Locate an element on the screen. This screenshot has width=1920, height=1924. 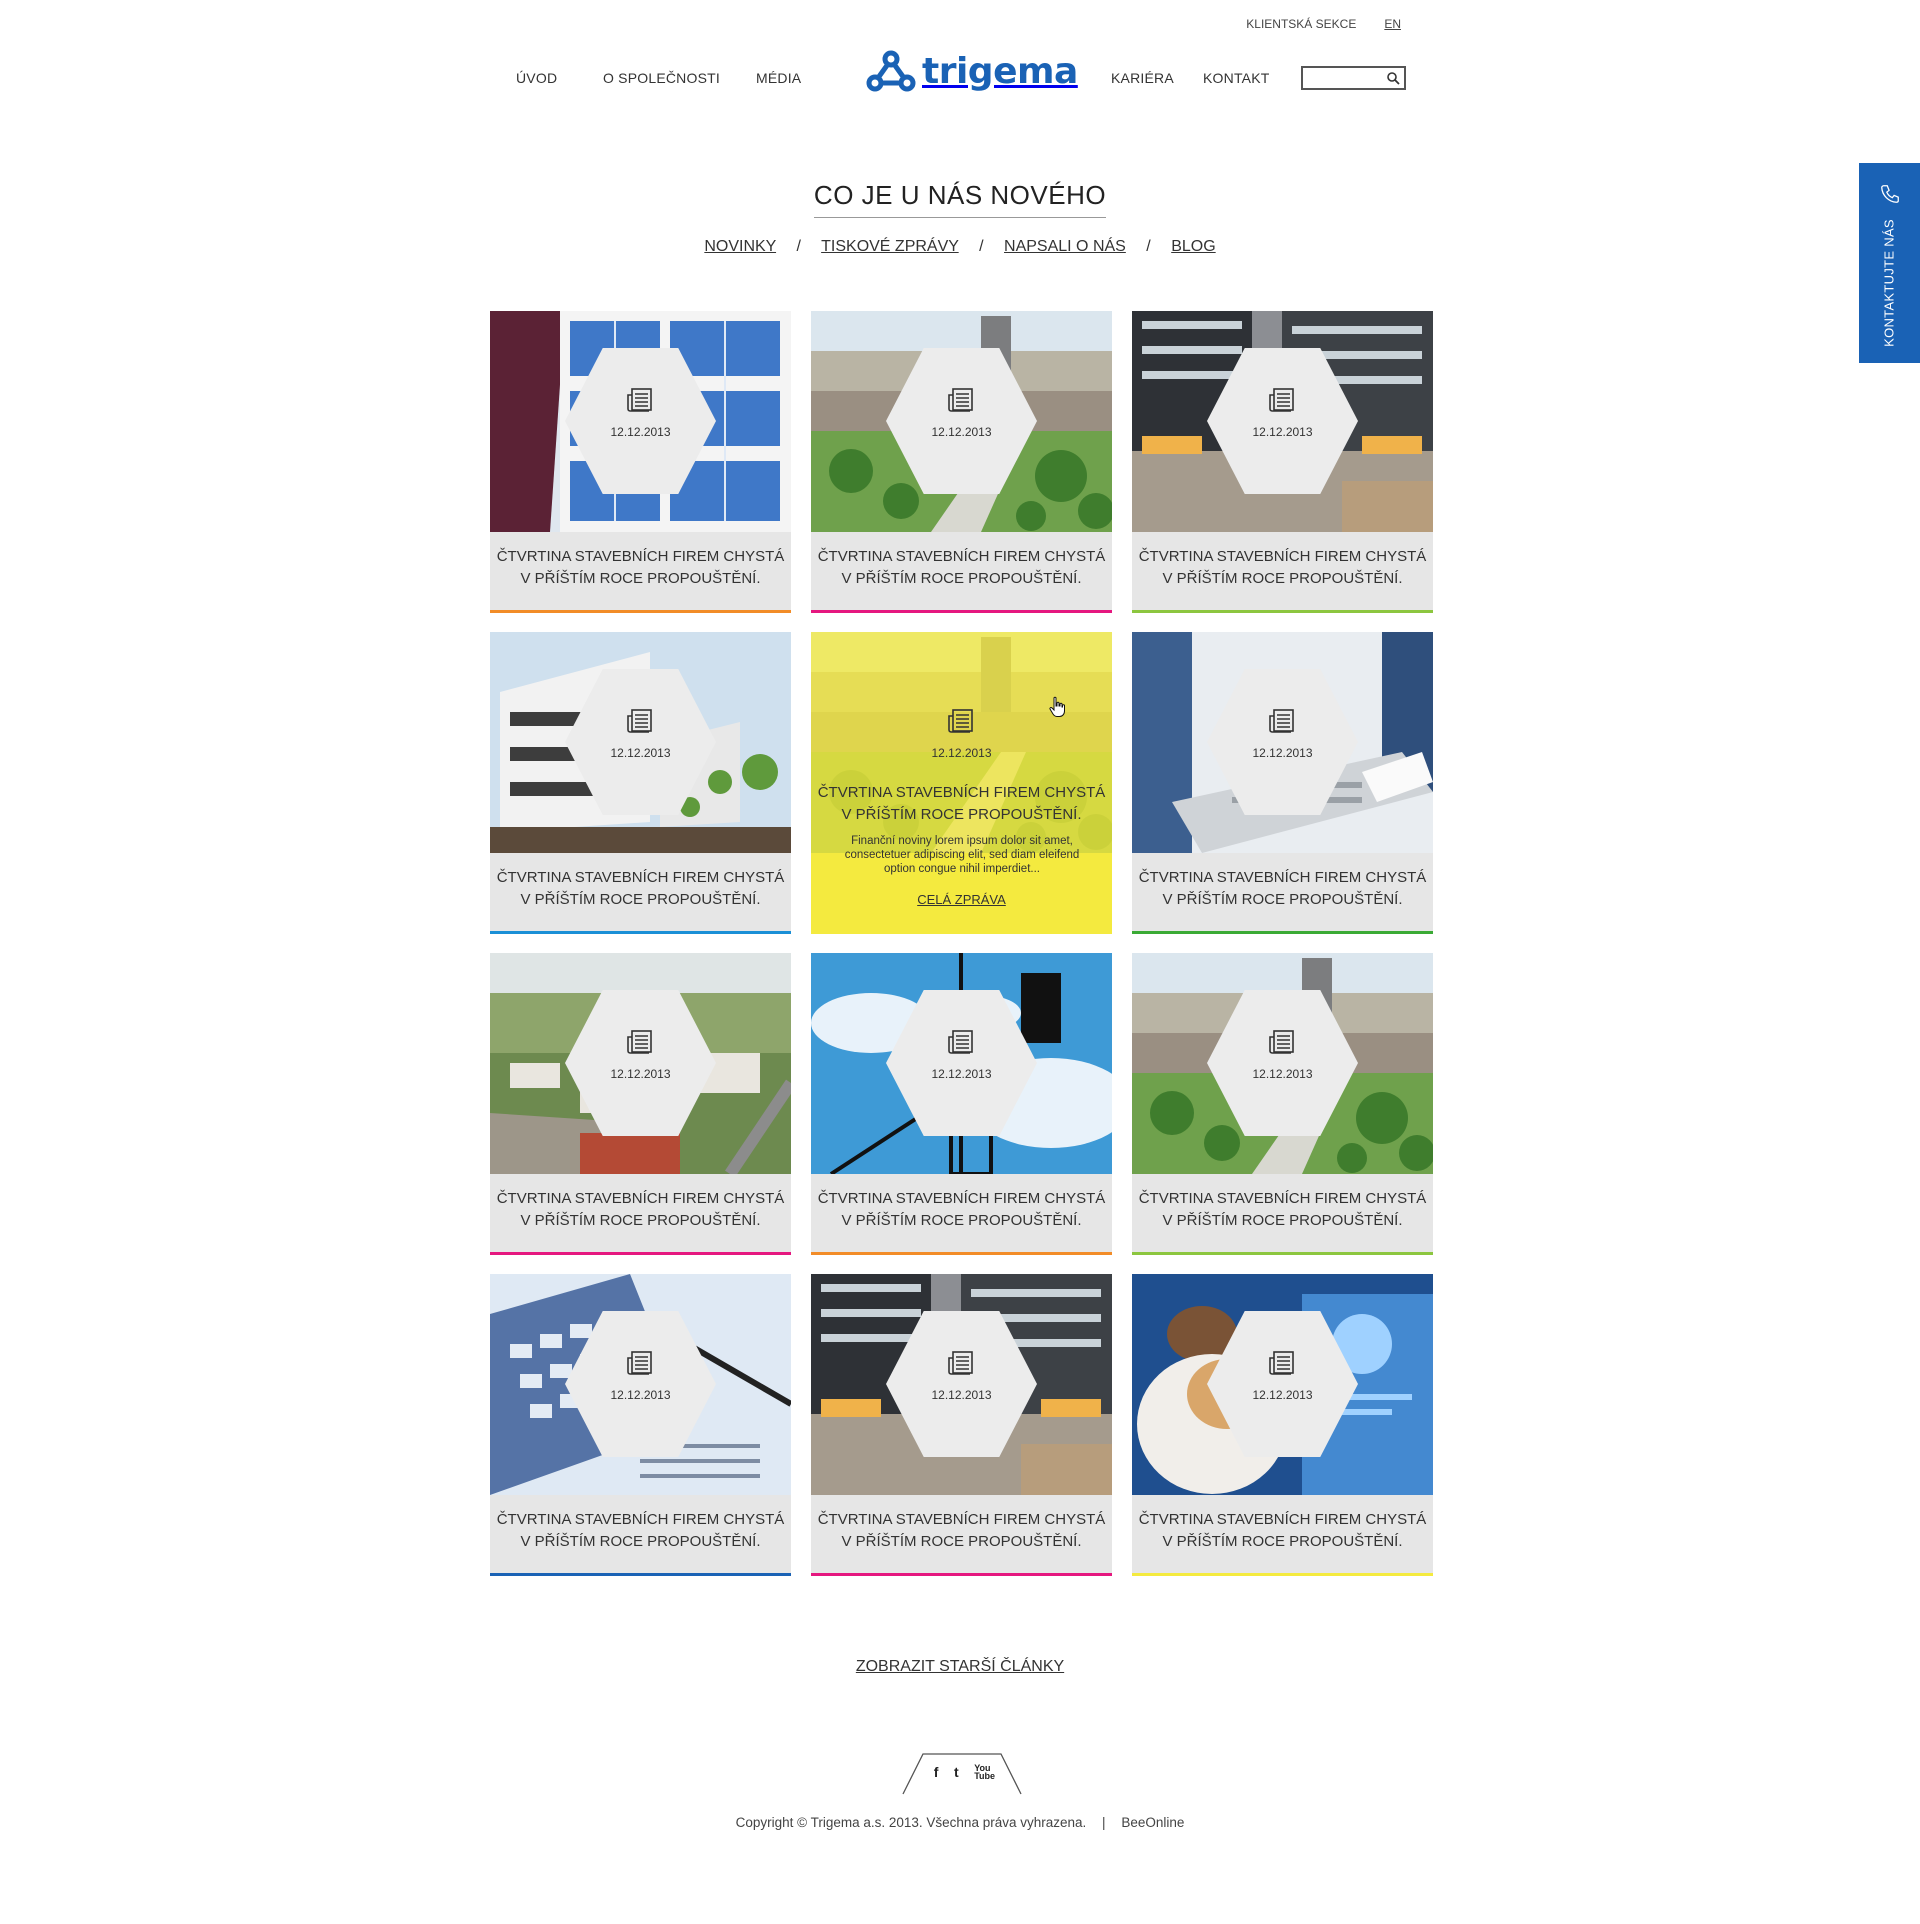
page-title: CO JE U NÁS NOVÉHO is located at coordinates (960, 199).